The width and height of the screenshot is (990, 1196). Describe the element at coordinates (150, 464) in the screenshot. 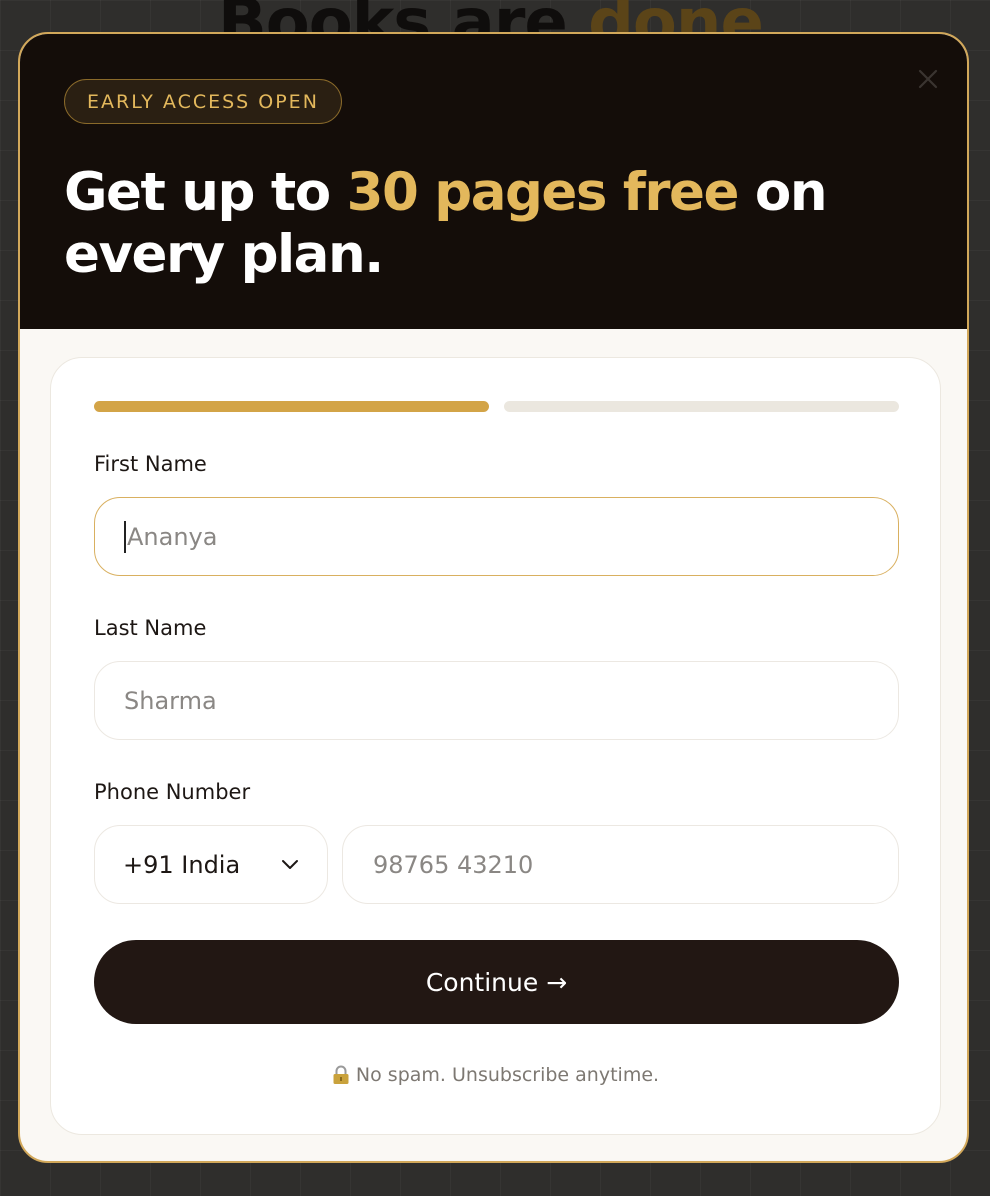

I see `first-name-label: First Name` at that location.